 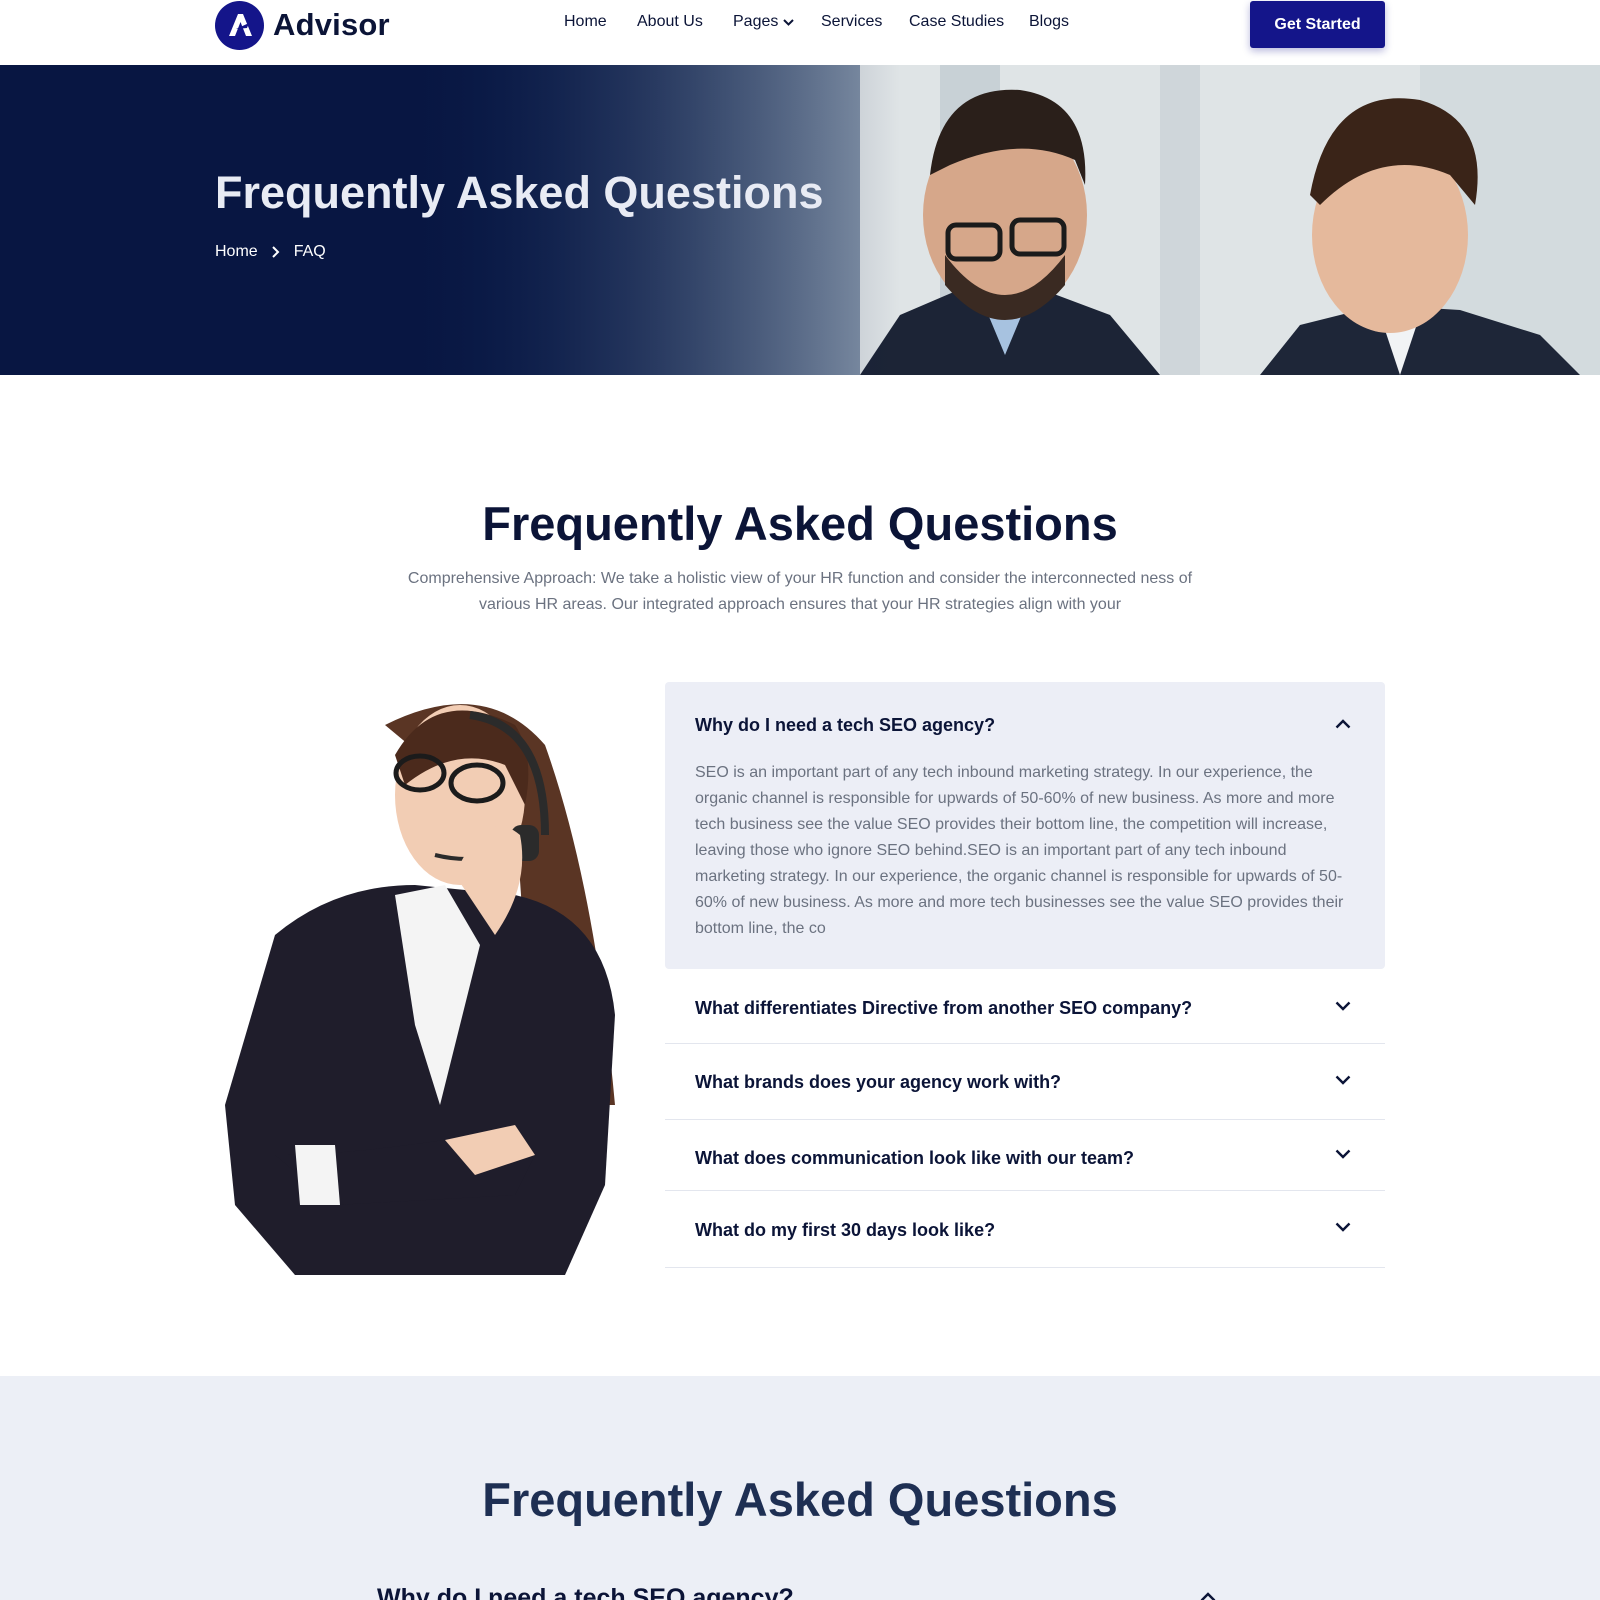 What do you see at coordinates (420, 989) in the screenshot?
I see `support-agent-image` at bounding box center [420, 989].